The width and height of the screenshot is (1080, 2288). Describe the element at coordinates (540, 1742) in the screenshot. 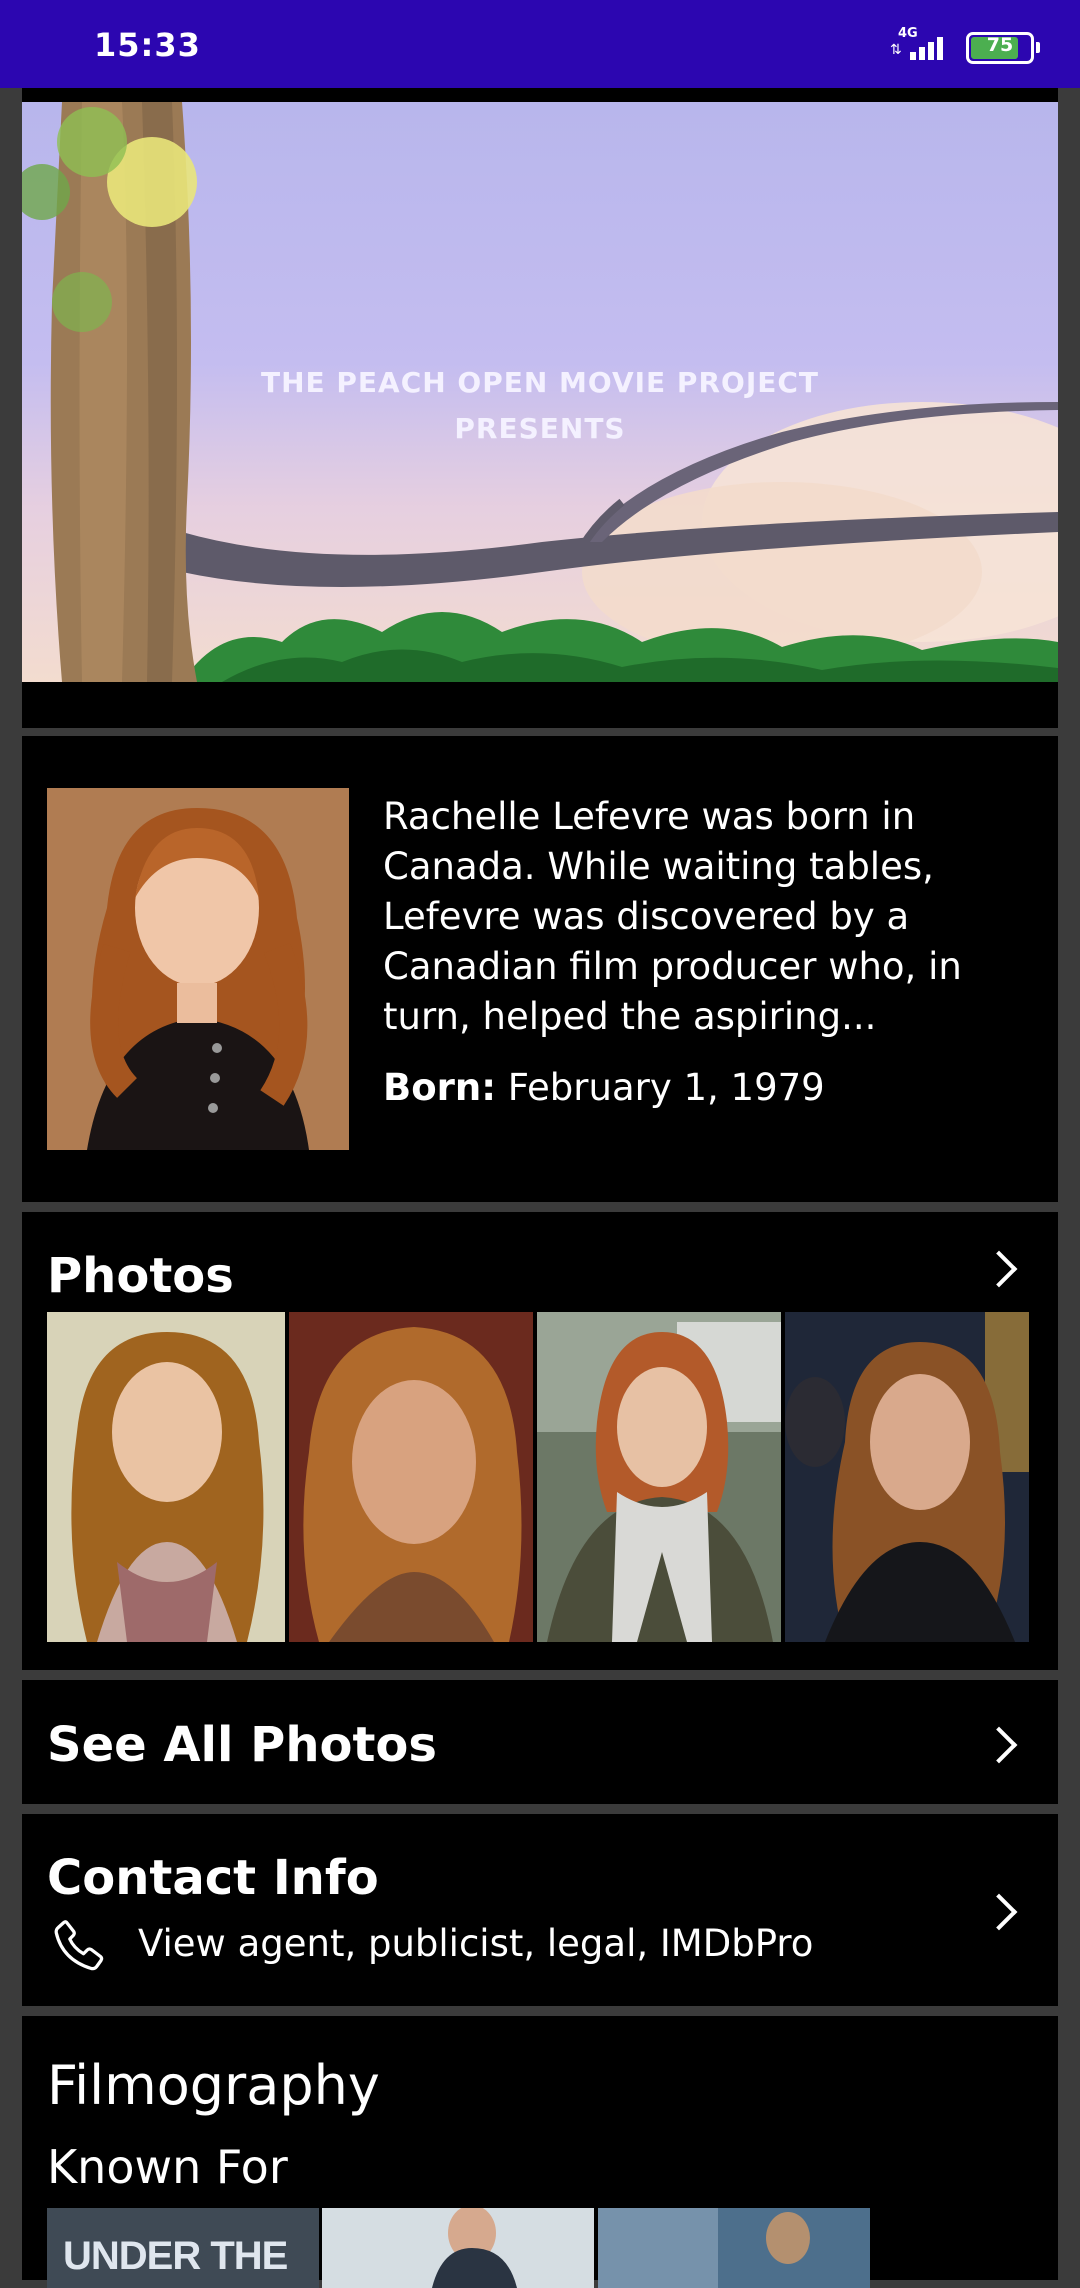

I see `see-all-photos-row: See All Photos` at that location.